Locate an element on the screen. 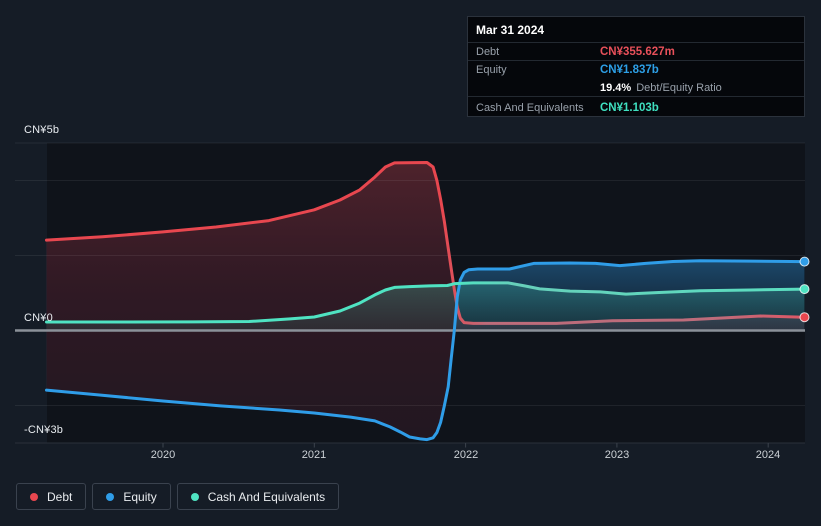 This screenshot has width=821, height=526. equity-dot-icon is located at coordinates (110, 496).